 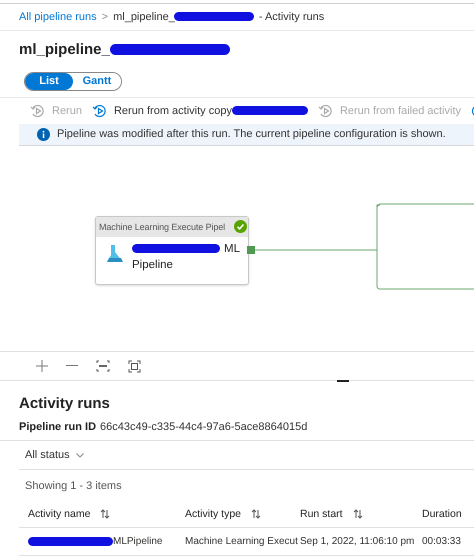 I want to click on breadcrumb-current: ml_pipeline_, so click(x=144, y=16).